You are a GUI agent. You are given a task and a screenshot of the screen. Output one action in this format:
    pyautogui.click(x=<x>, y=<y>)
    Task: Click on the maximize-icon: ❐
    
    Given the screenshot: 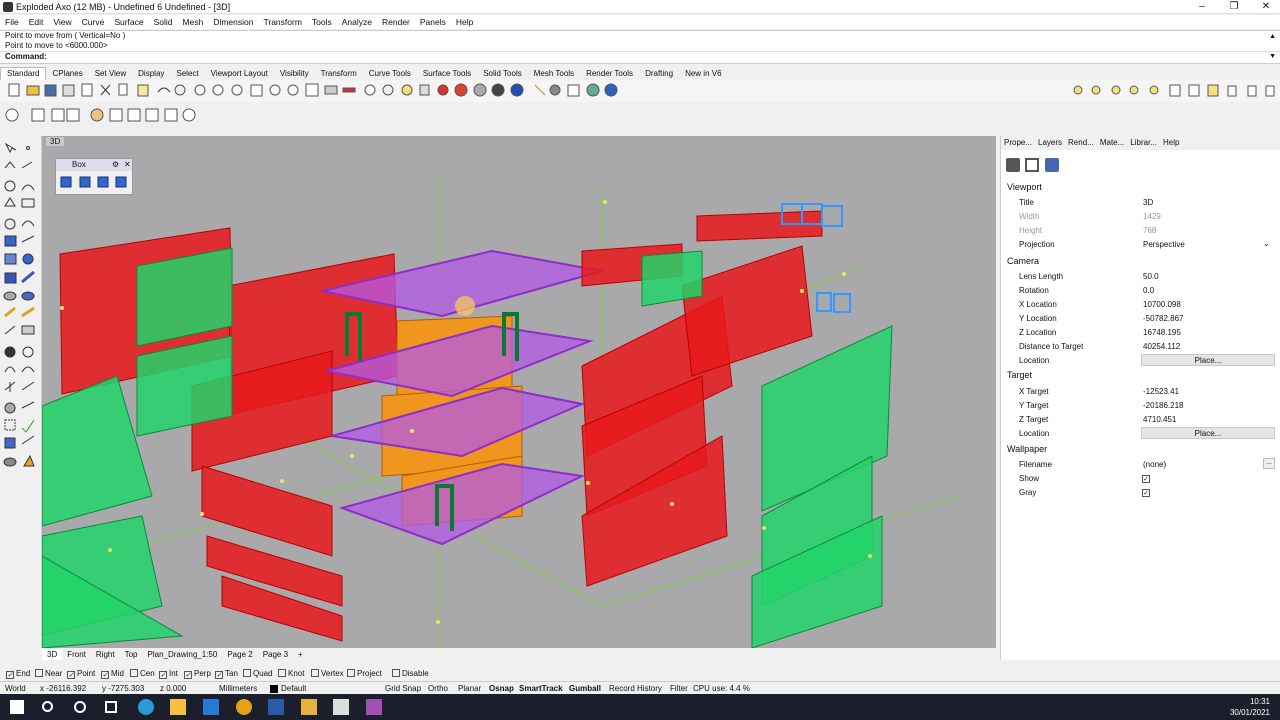 What is the action you would take?
    pyautogui.click(x=1234, y=7)
    